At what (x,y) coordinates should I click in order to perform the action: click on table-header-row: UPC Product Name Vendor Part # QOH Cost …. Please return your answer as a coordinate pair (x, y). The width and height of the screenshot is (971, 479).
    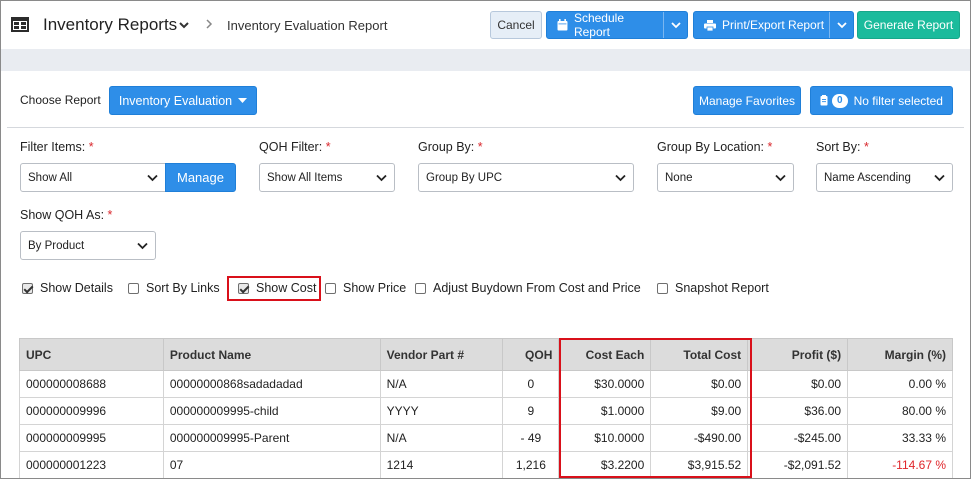
    Looking at the image, I should click on (486, 354).